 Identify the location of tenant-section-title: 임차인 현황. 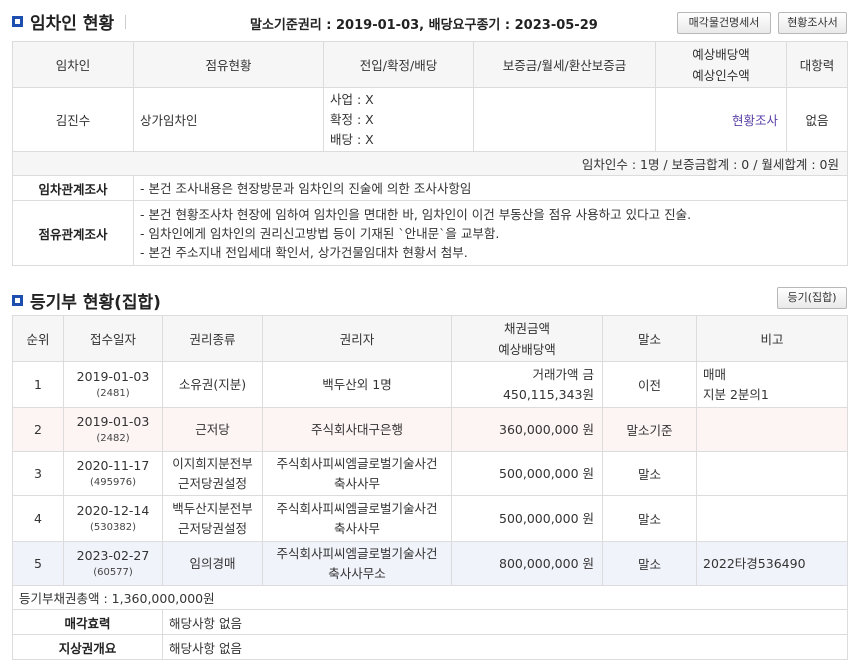
(69, 21).